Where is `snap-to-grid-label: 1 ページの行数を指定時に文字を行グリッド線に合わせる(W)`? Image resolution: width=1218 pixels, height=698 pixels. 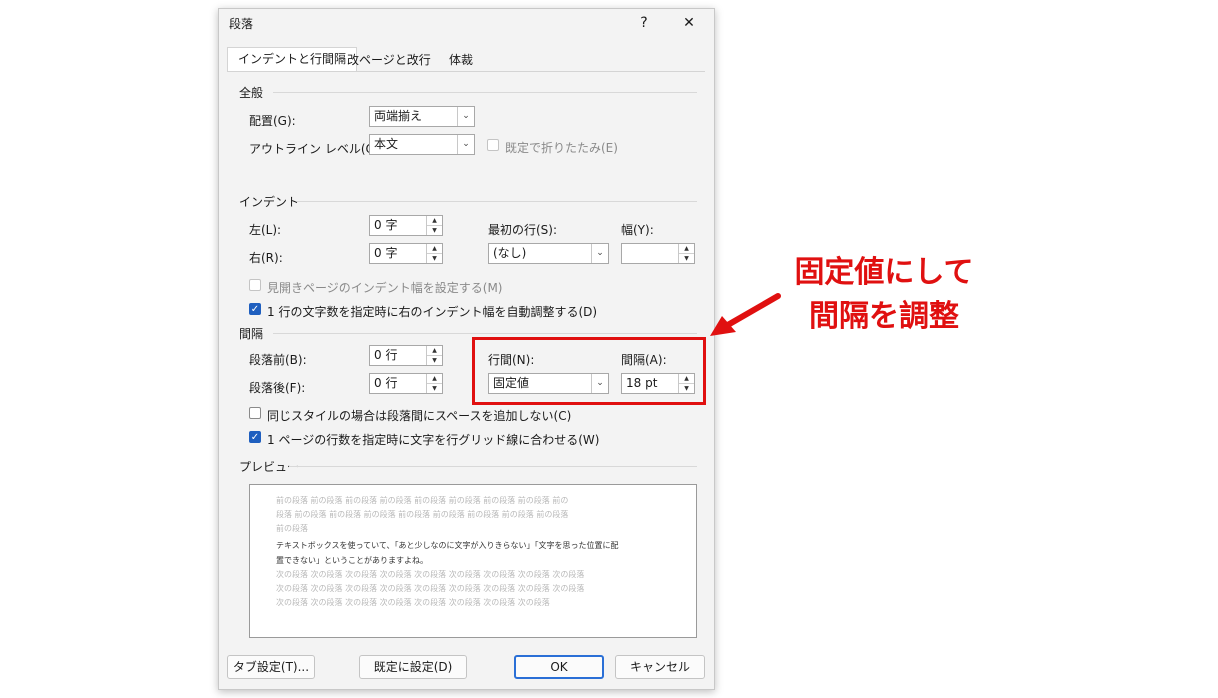
snap-to-grid-label: 1 ページの行数を指定時に文字を行グリッド線に合わせる(W) is located at coordinates (433, 440).